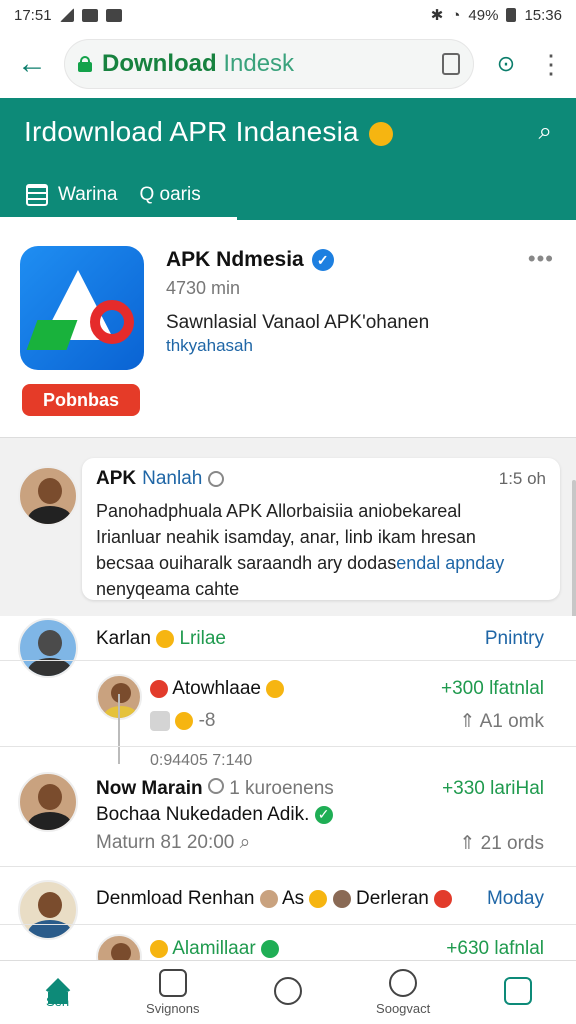 The image size is (576, 1024). I want to click on comment-author: Now Marain, so click(149, 788).